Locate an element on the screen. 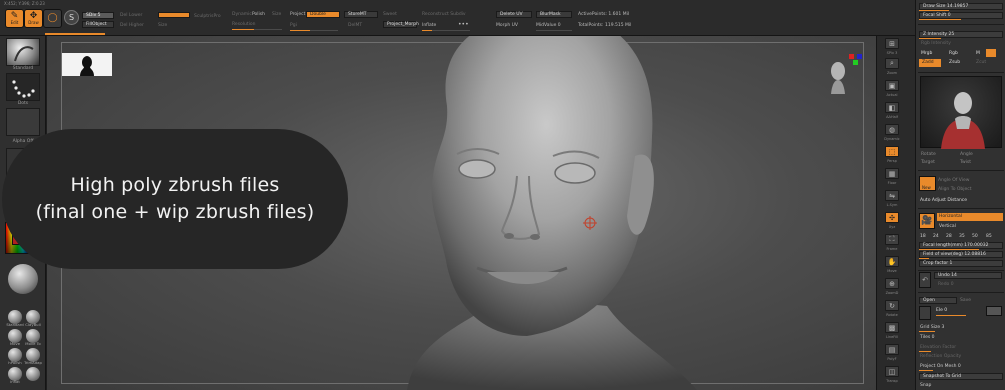  spix-slider: ⌕ is located at coordinates (892, 63).